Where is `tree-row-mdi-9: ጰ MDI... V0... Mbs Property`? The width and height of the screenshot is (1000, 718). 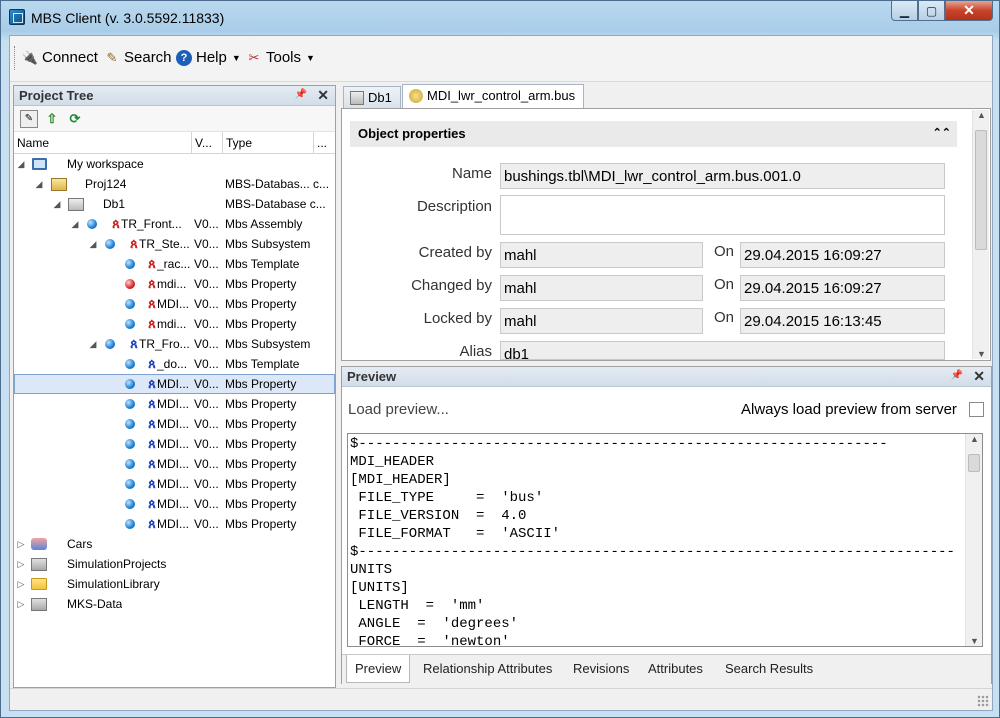 tree-row-mdi-9: ጰ MDI... V0... Mbs Property is located at coordinates (174, 504).